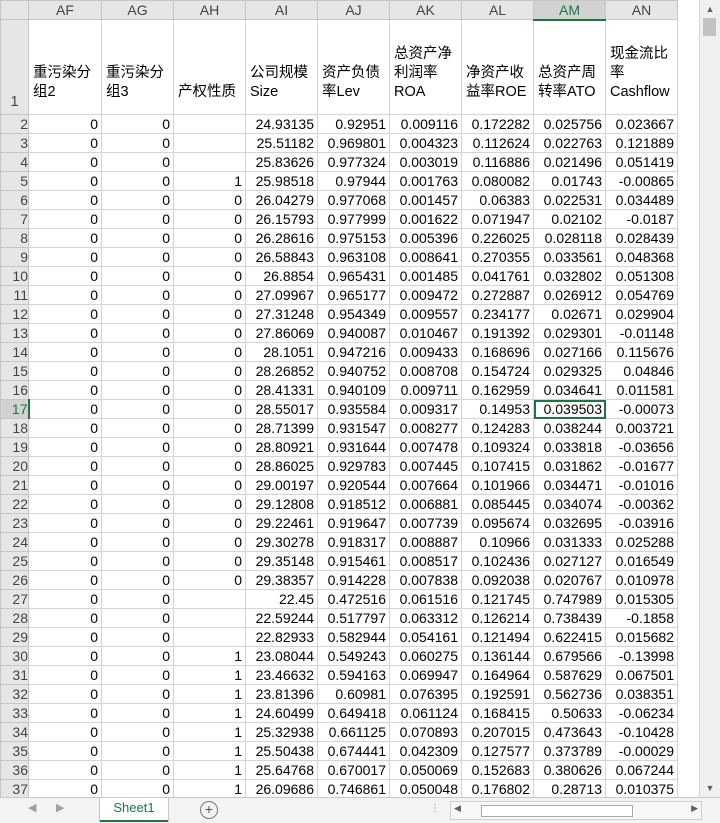 Image resolution: width=720 pixels, height=823 pixels. I want to click on column-header: AK, so click(425, 10).